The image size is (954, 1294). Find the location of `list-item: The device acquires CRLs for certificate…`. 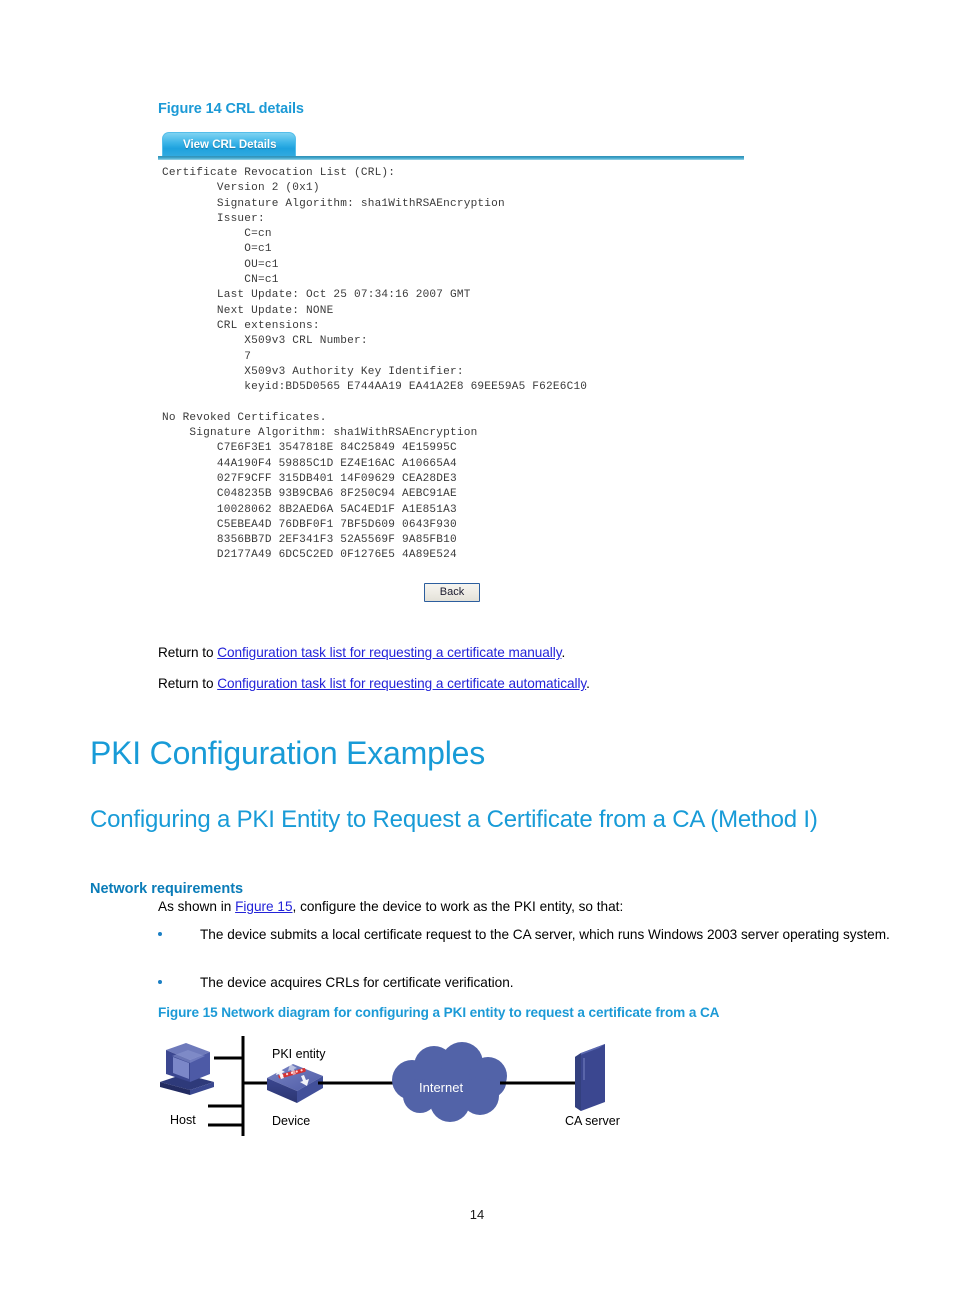

list-item: The device acquires CRLs for certificate… is located at coordinates (528, 983).